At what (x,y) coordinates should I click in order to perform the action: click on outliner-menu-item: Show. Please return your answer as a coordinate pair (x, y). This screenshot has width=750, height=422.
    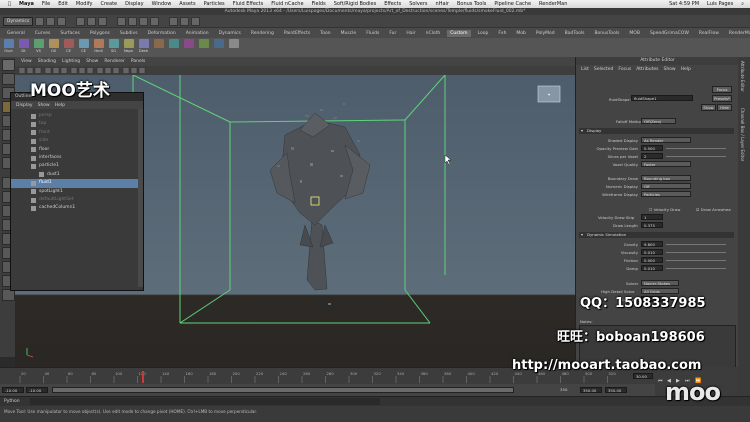
    Looking at the image, I should click on (44, 105).